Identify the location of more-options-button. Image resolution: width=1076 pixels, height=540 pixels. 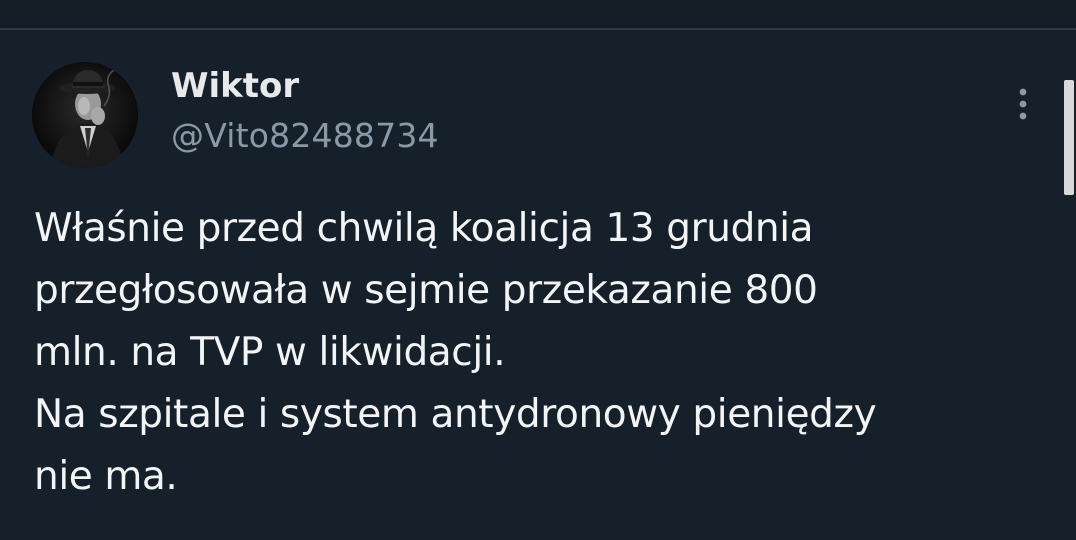
(1023, 104).